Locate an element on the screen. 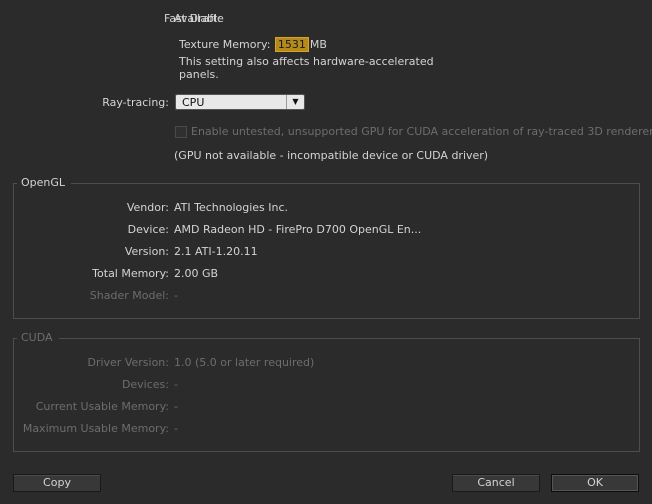 This screenshot has height=504, width=652. opengl-total-memory-label: Total Memory: is located at coordinates (130, 273).